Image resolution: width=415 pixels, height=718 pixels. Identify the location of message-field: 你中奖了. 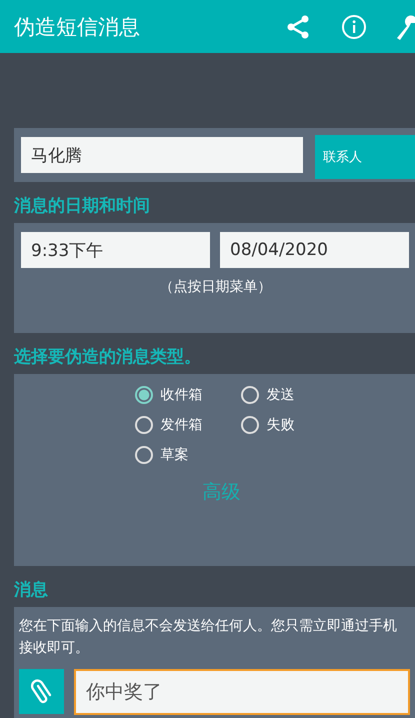
(242, 692).